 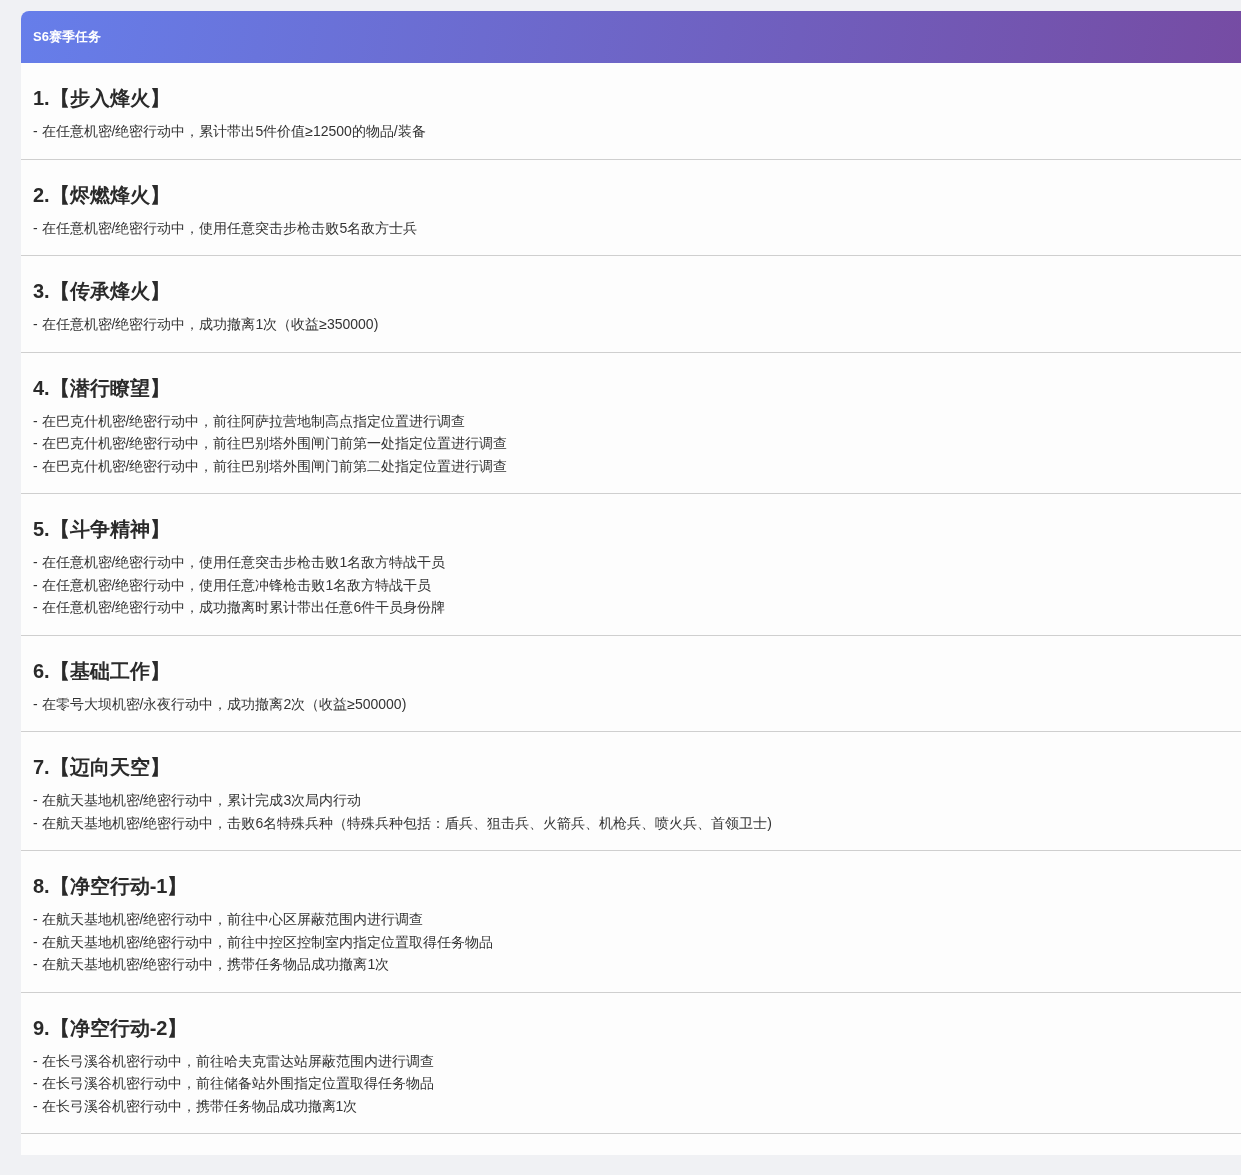 I want to click on task-requirement: - 在航天基地机密/绝密行动中，前往中心区屏蔽范围内进行调查, so click(x=229, y=919).